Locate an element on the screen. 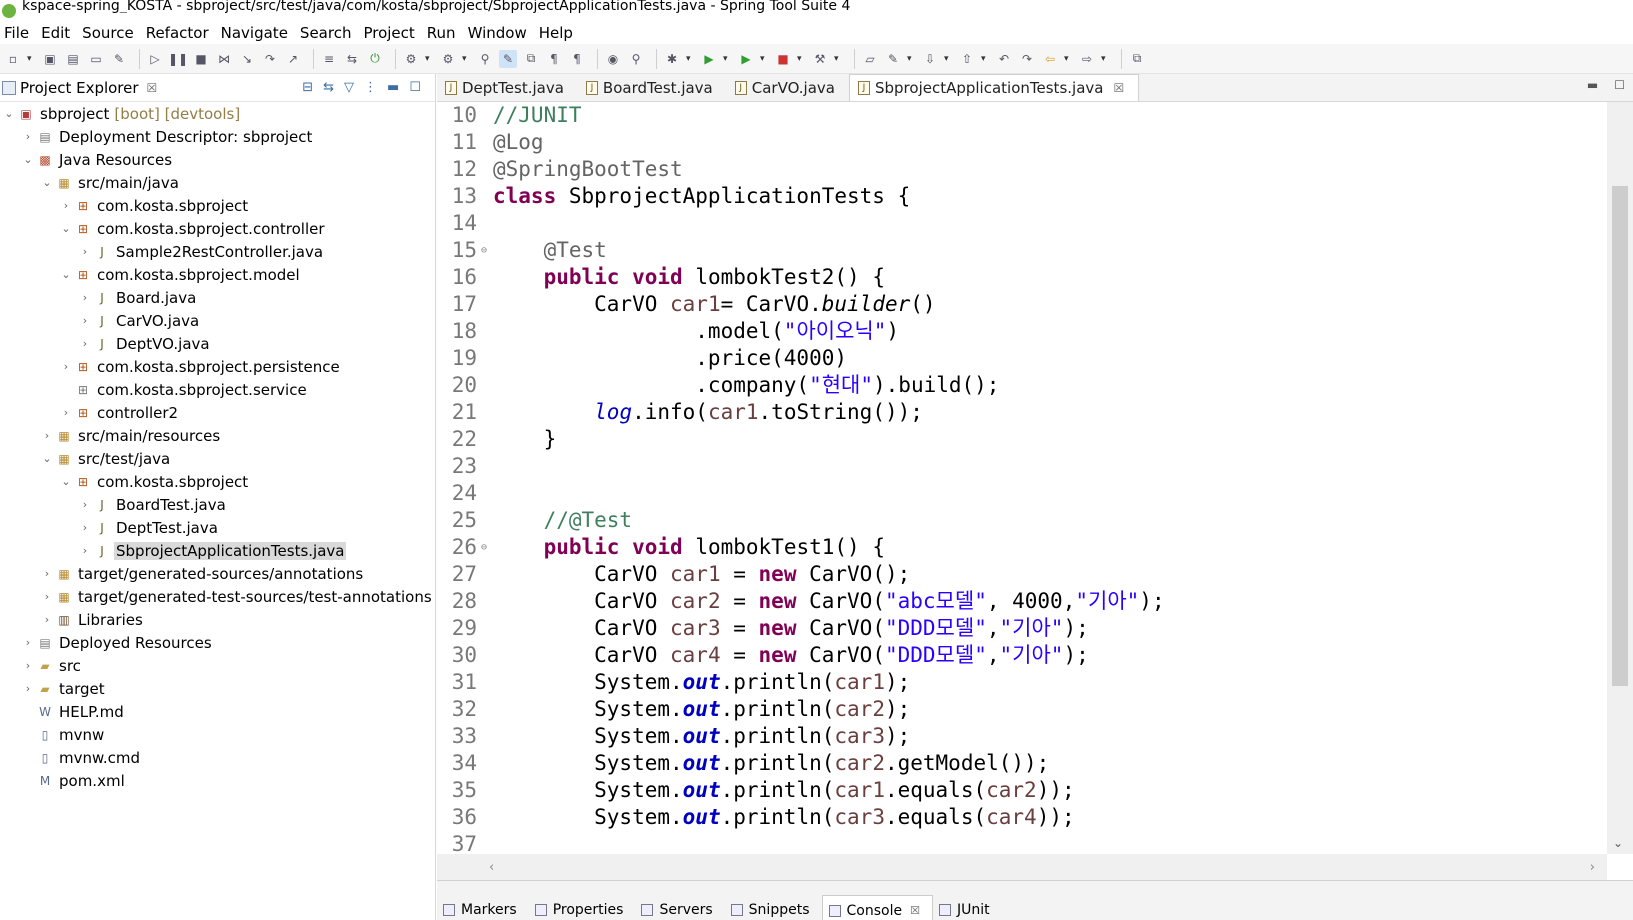 The image size is (1633, 920). tree-item: ⌄ ▦ src/test/java is located at coordinates (217, 458).